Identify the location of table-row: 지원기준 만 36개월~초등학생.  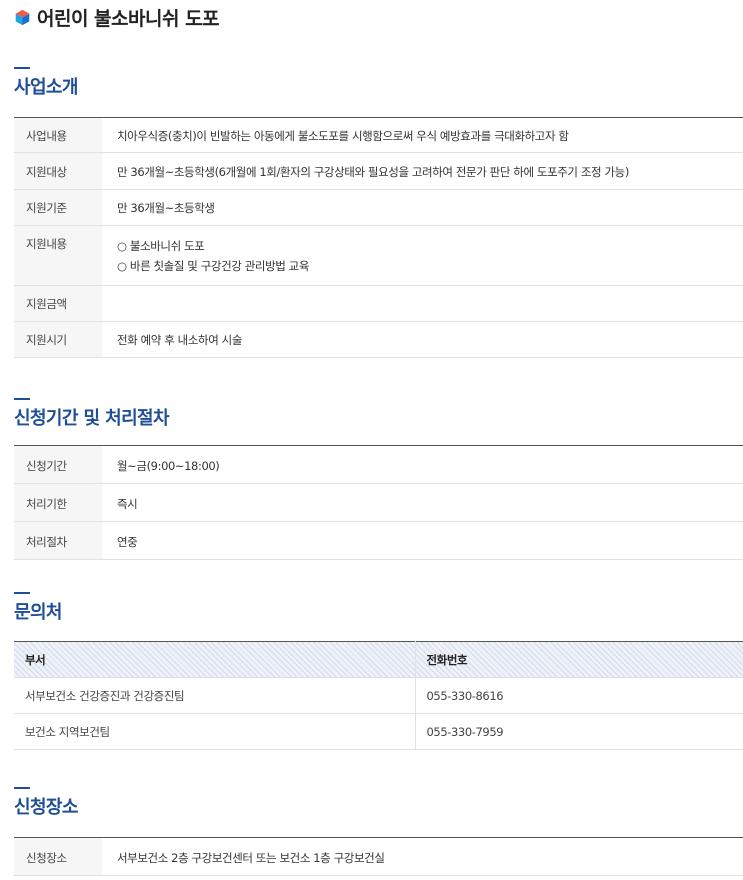
(378, 207).